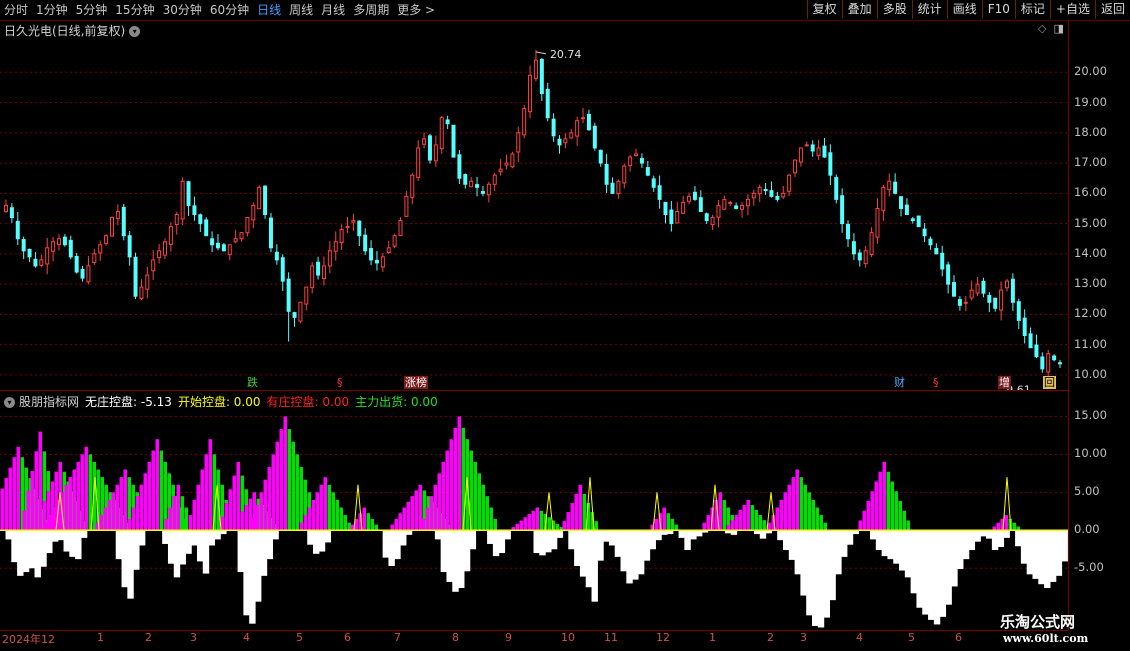 The width and height of the screenshot is (1130, 651). Describe the element at coordinates (1042, 28) in the screenshot. I see `diamond-icon: ◇` at that location.